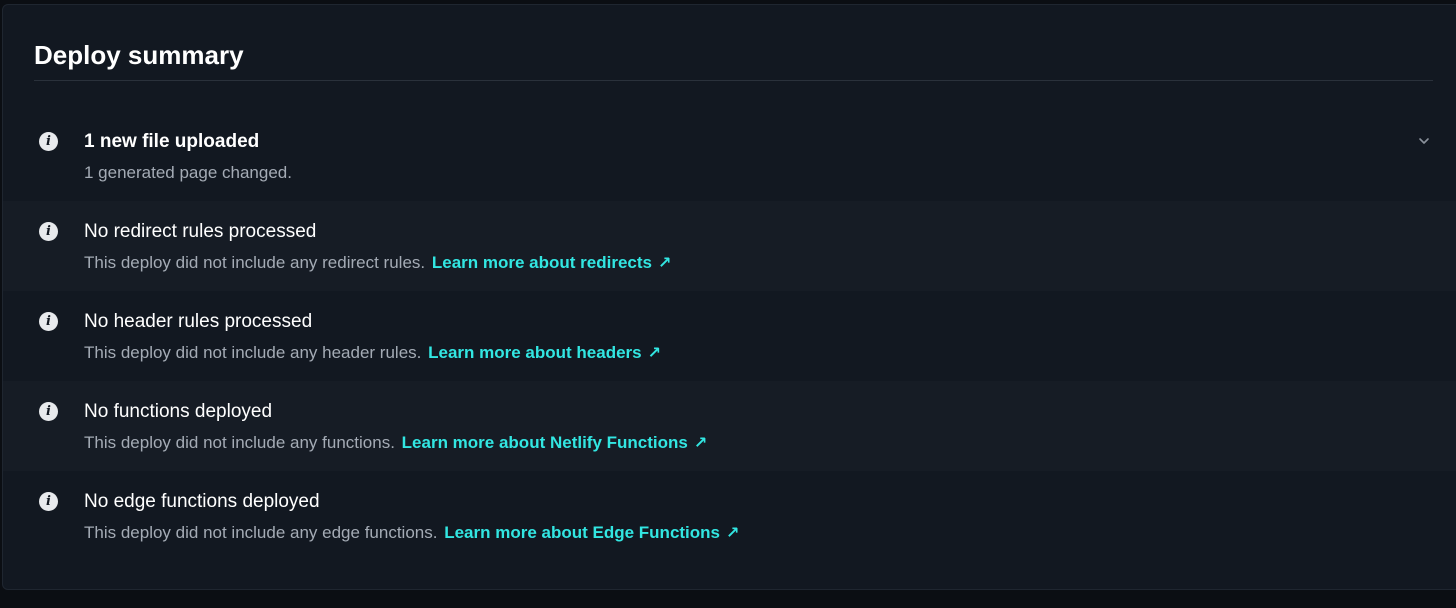  Describe the element at coordinates (178, 411) in the screenshot. I see `row-title: No functions deployed` at that location.